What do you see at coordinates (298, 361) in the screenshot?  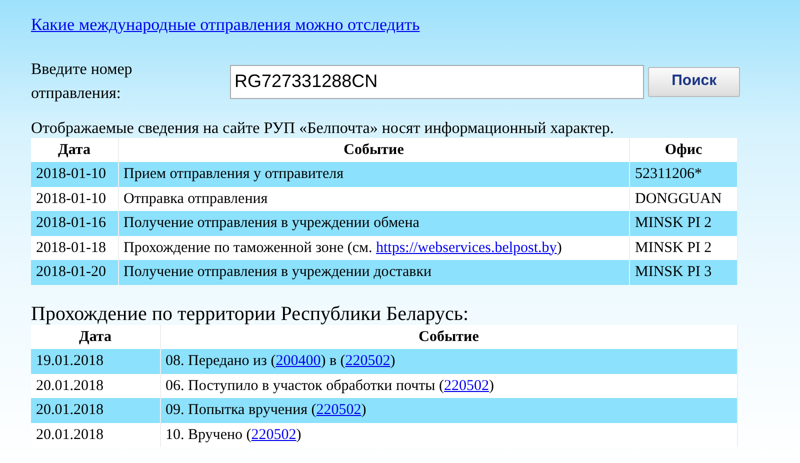 I see `postcode-link: 200400` at bounding box center [298, 361].